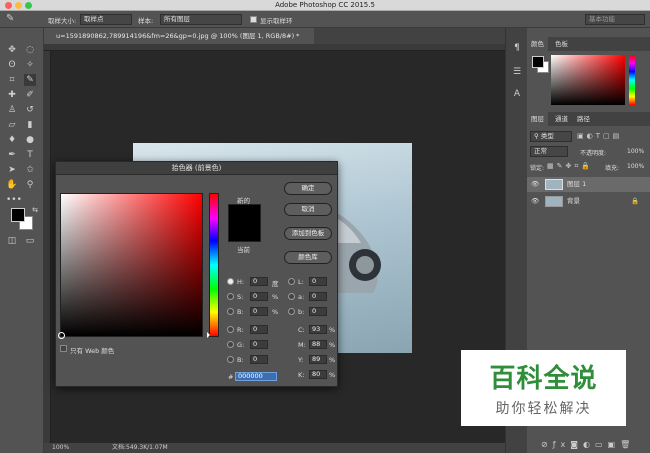 The width and height of the screenshot is (650, 453). I want to click on opacity-value: 100%, so click(635, 151).